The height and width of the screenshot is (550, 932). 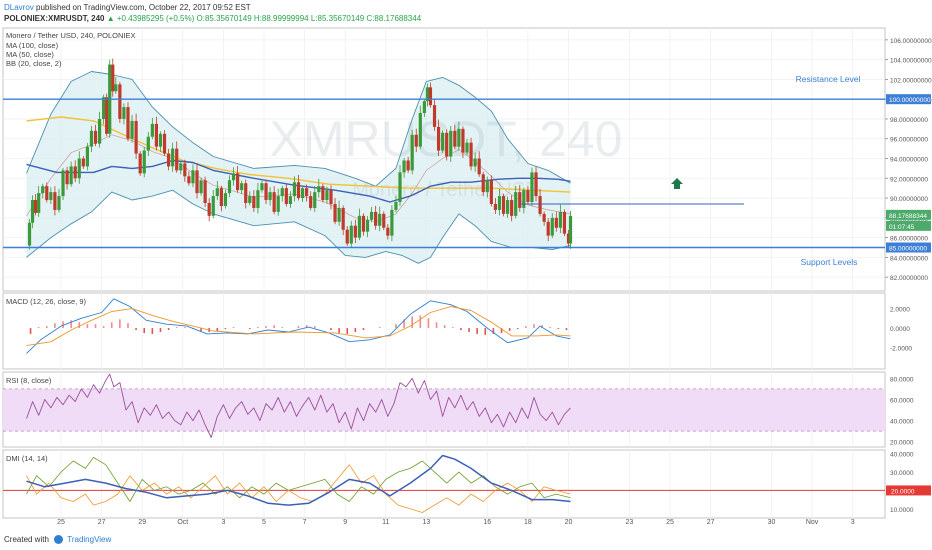 I want to click on macd-y-tick-label: -2.0000, so click(x=901, y=349).